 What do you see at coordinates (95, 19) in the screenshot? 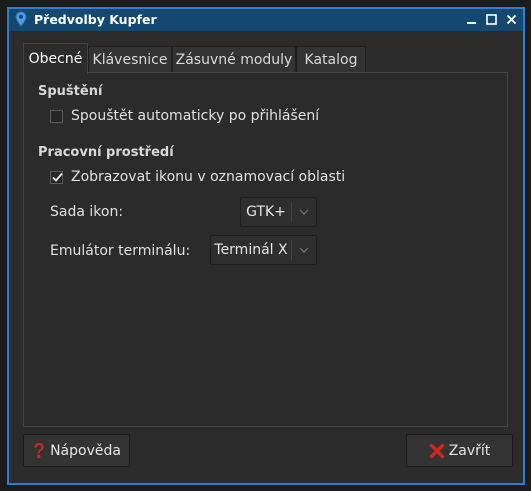
I see `window-title: Předvolby Kupfer` at bounding box center [95, 19].